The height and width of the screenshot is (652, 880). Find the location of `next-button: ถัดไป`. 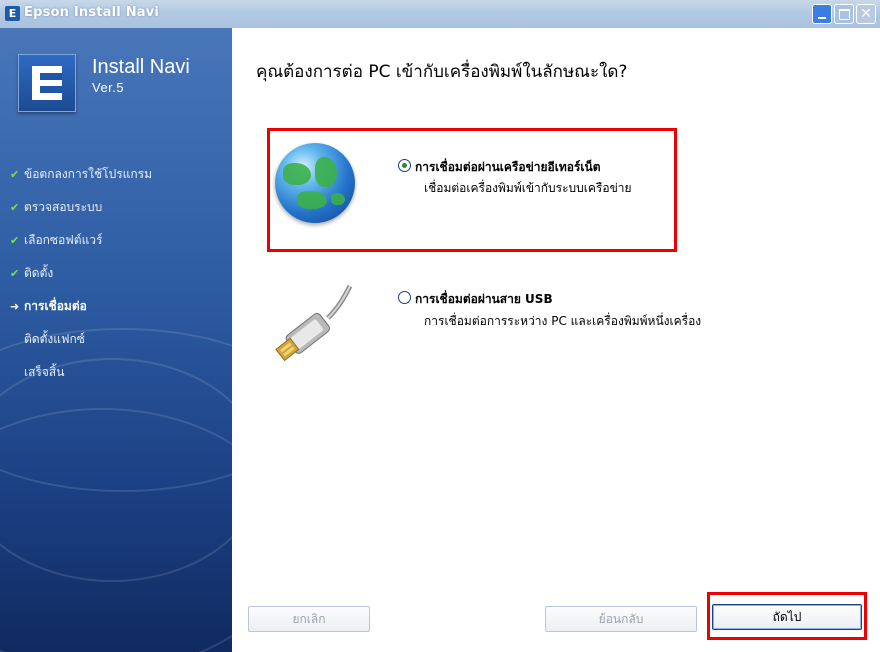

next-button: ถัดไป is located at coordinates (787, 617).